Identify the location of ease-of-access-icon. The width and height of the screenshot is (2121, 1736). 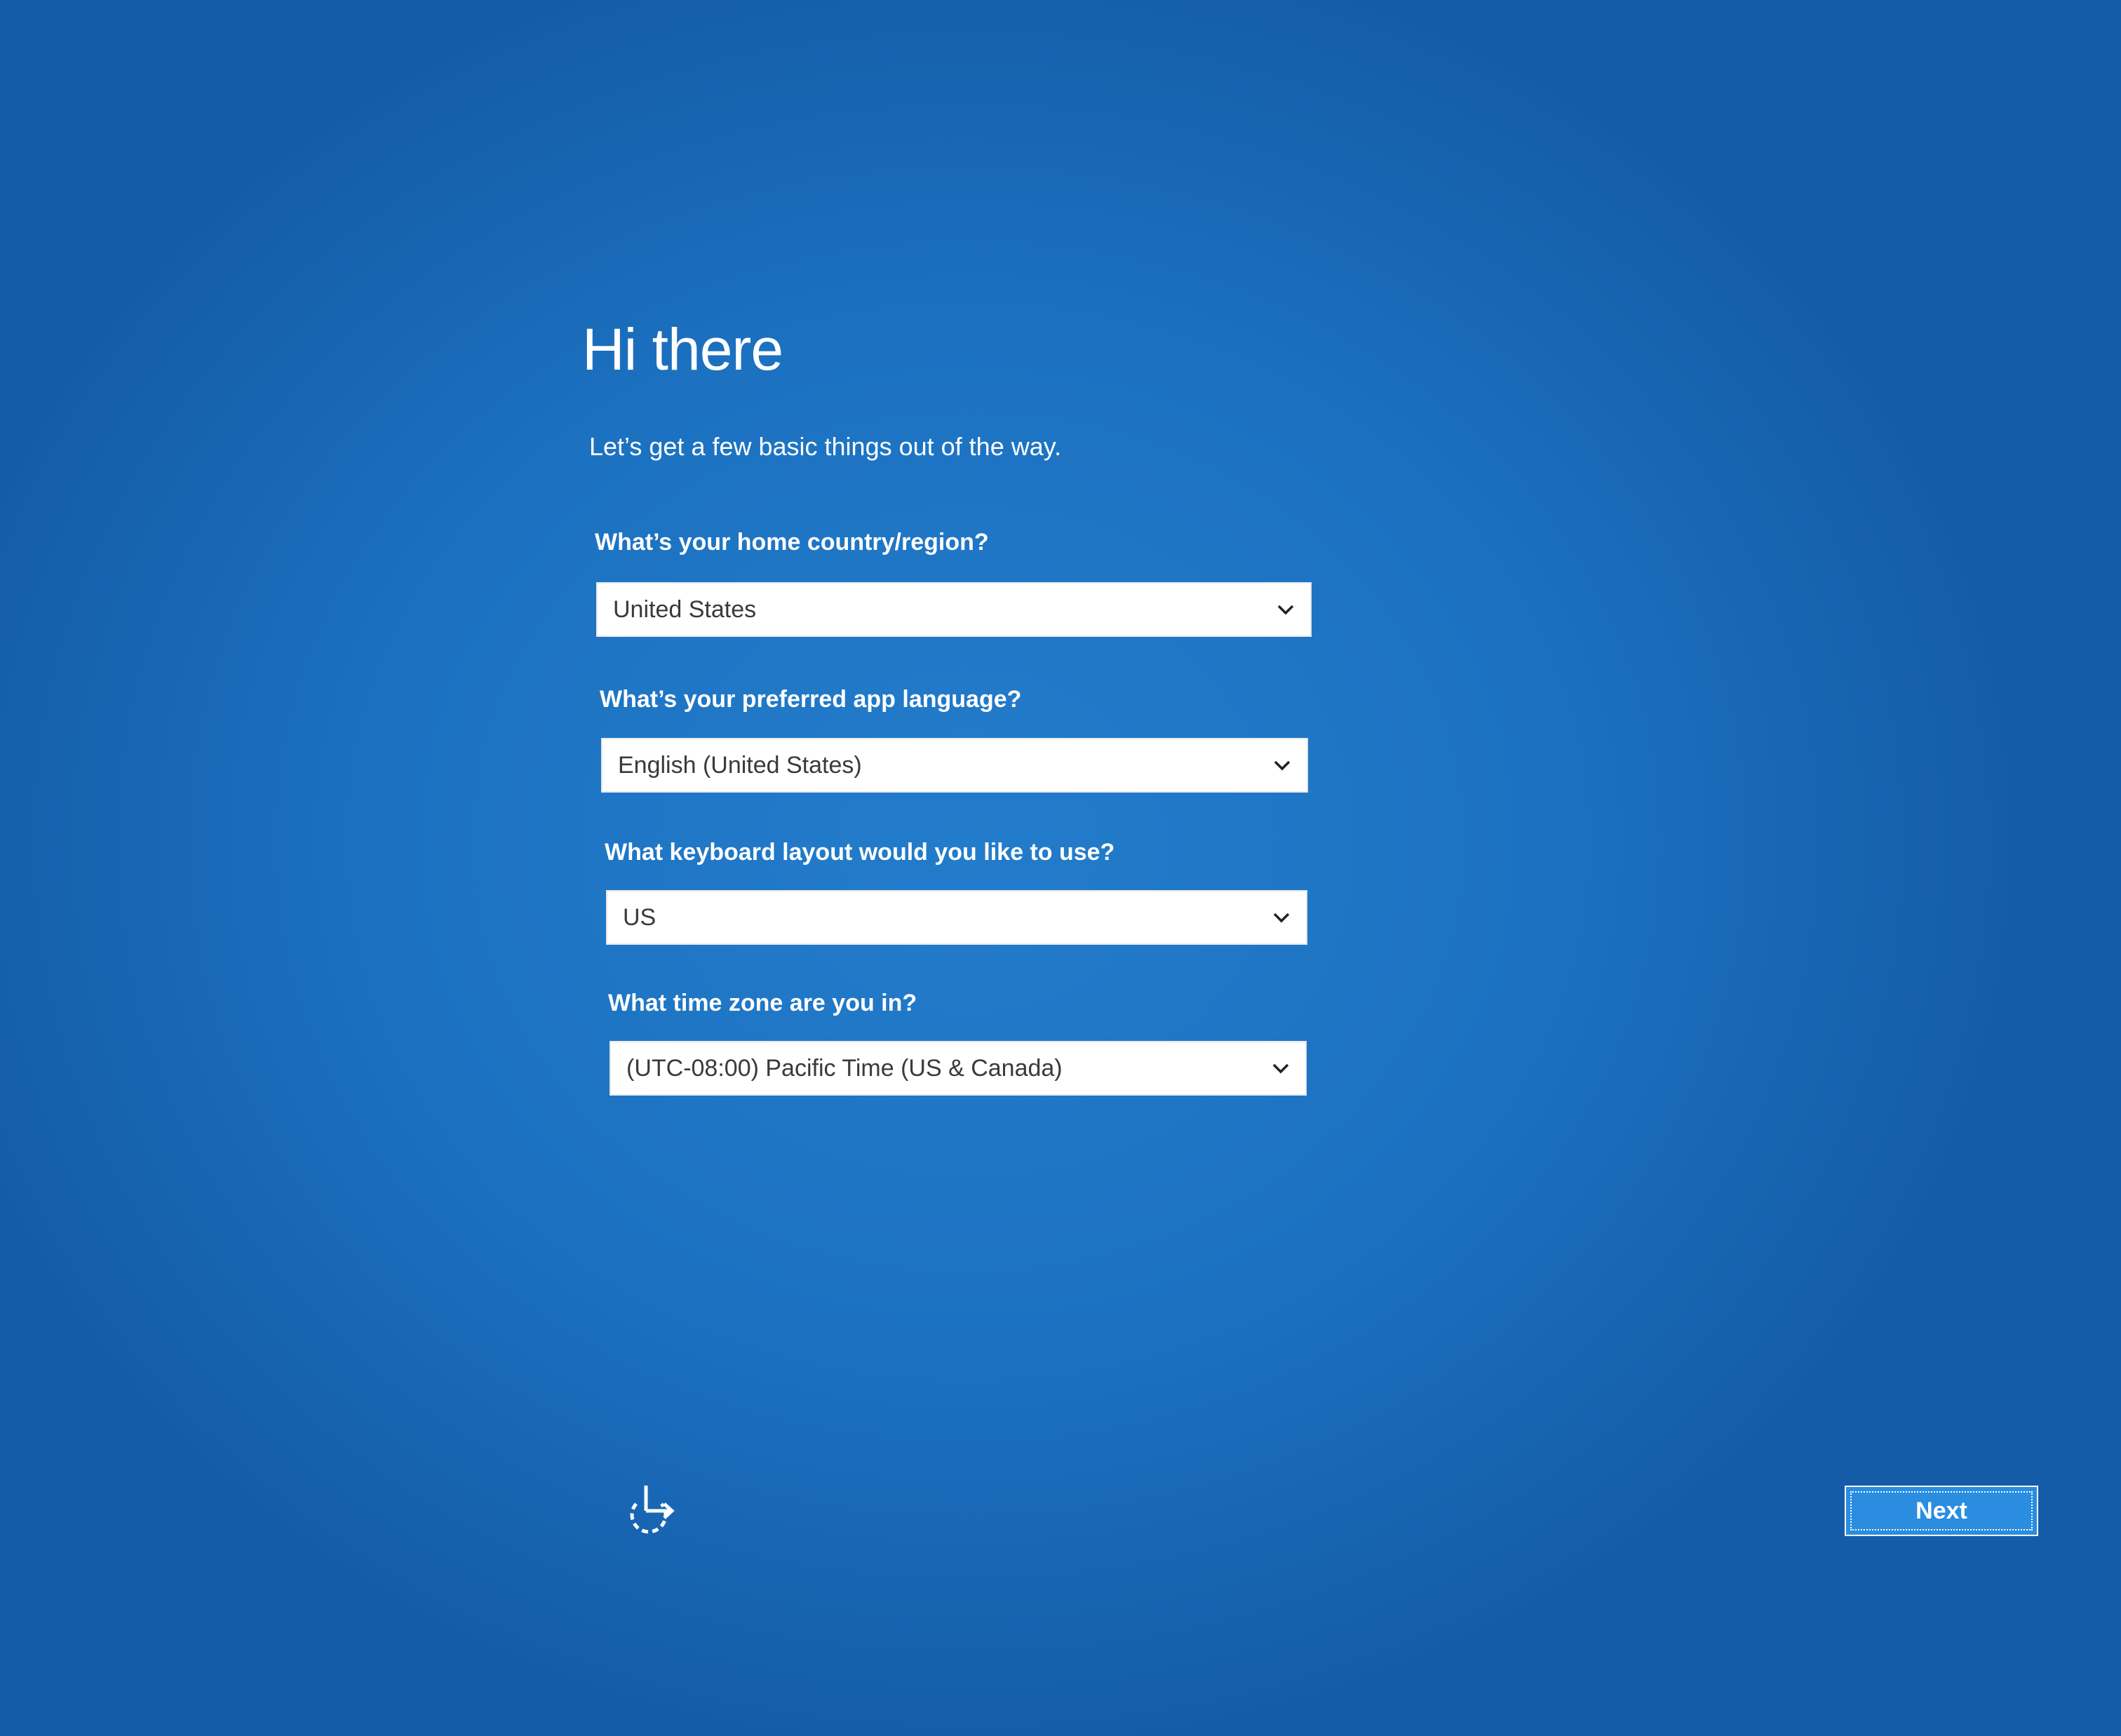
(649, 1508).